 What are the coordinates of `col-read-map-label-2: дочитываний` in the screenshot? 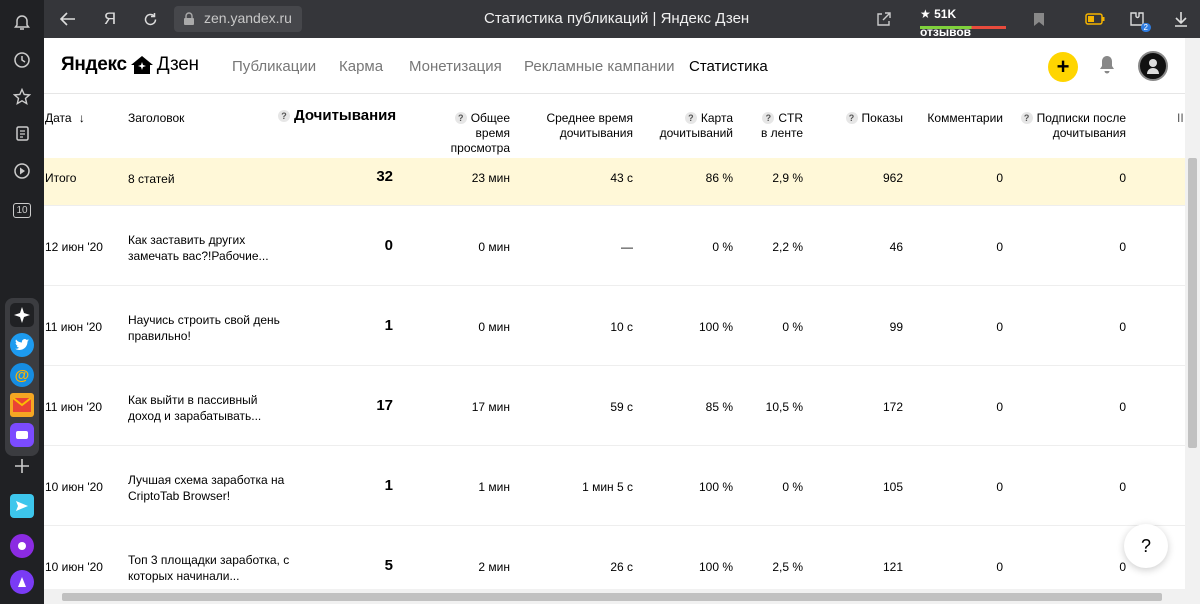 It's located at (696, 133).